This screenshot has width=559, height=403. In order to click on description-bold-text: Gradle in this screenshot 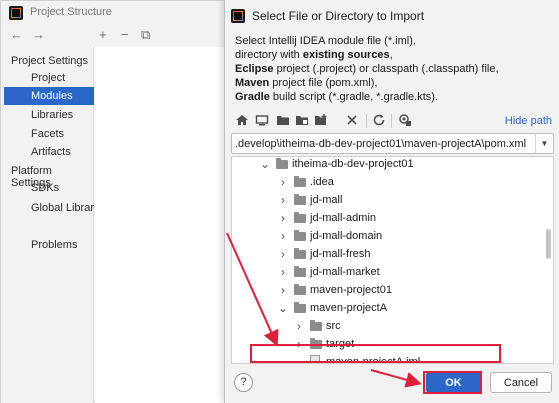, I will do `click(252, 97)`.